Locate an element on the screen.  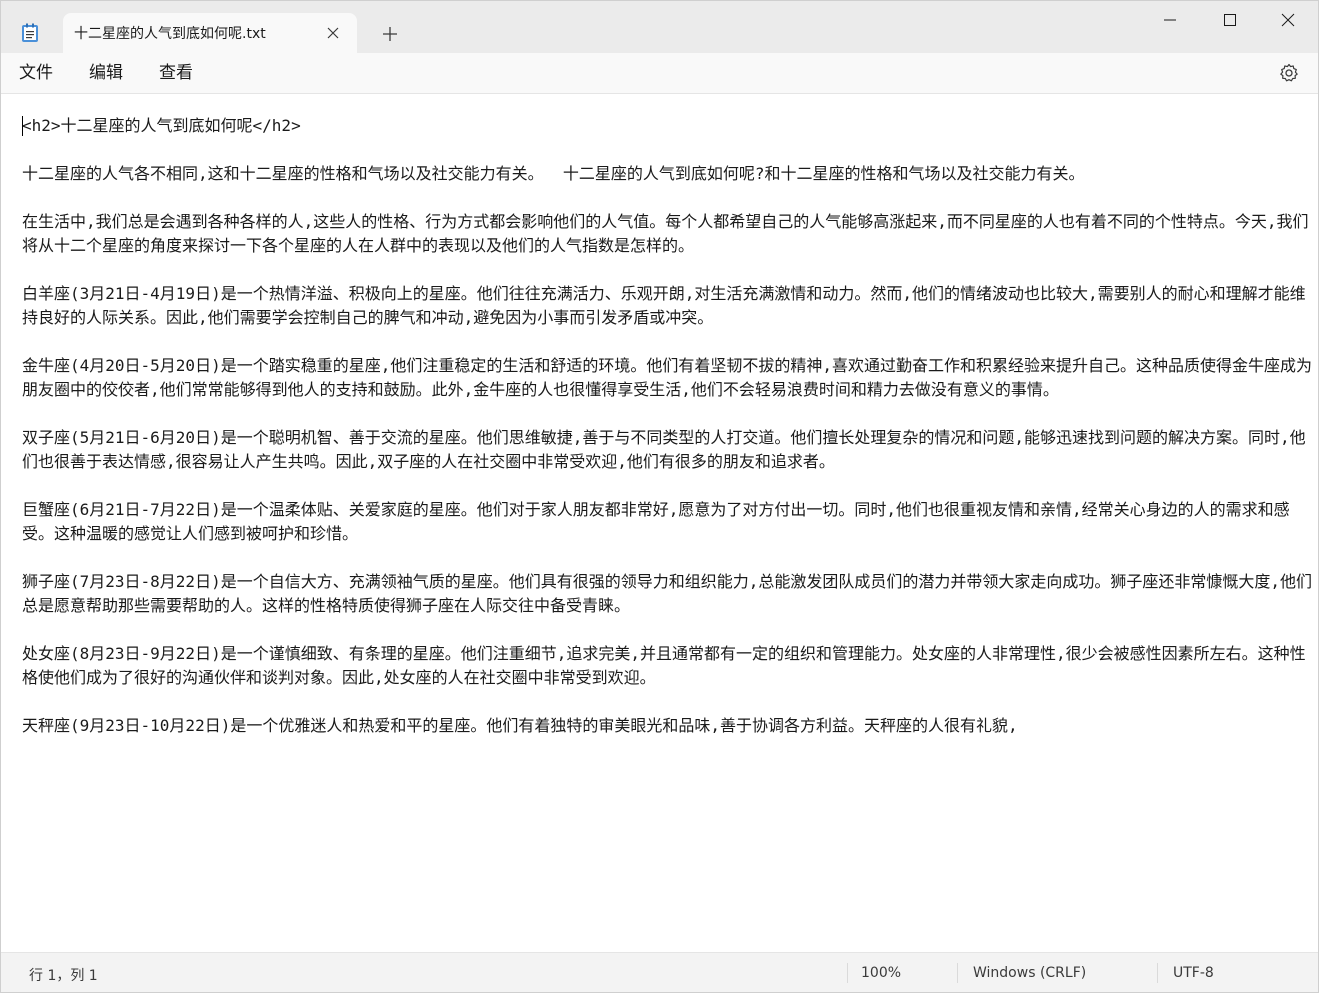
text-caret is located at coordinates (22, 126).